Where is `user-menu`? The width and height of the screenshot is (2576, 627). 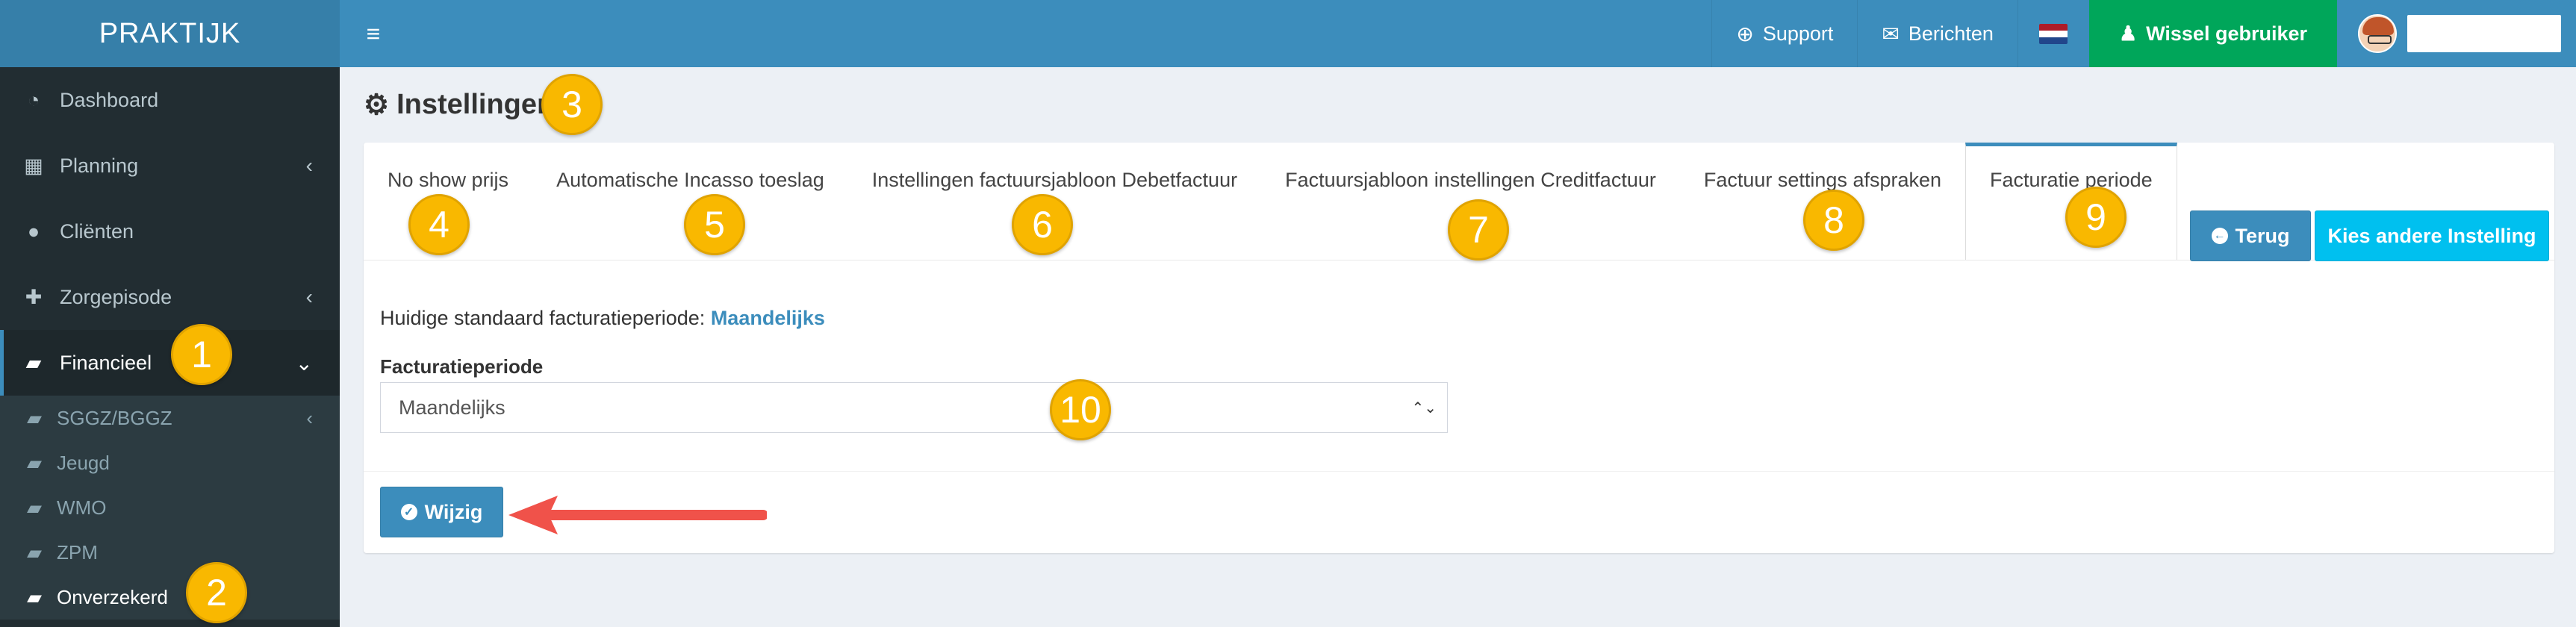 user-menu is located at coordinates (2456, 33).